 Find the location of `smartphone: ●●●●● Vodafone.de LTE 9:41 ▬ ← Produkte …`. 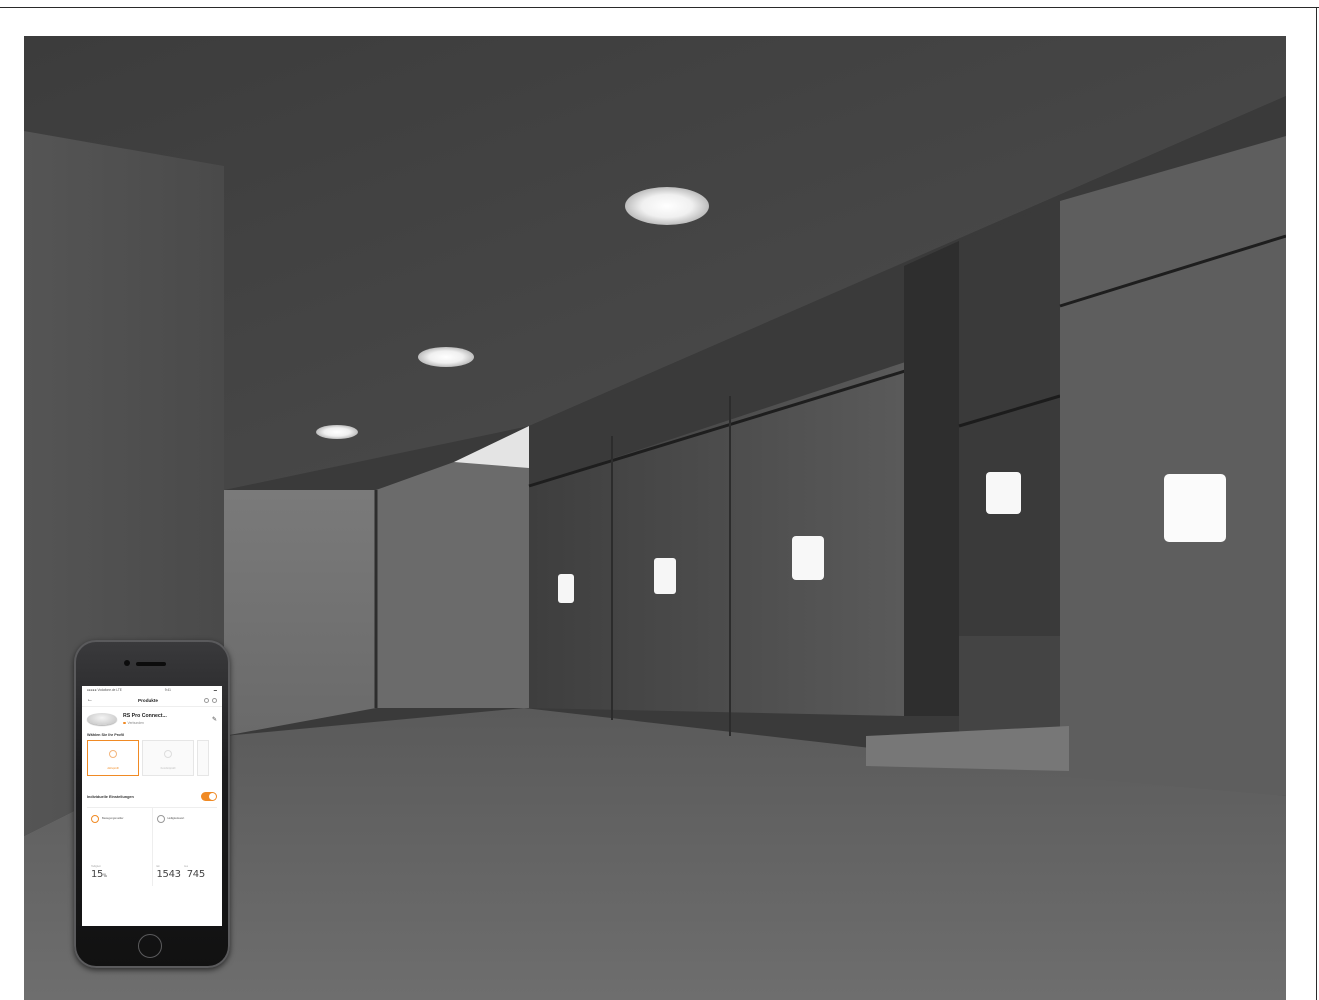

smartphone: ●●●●● Vodafone.de LTE 9:41 ▬ ← Produkte … is located at coordinates (152, 804).